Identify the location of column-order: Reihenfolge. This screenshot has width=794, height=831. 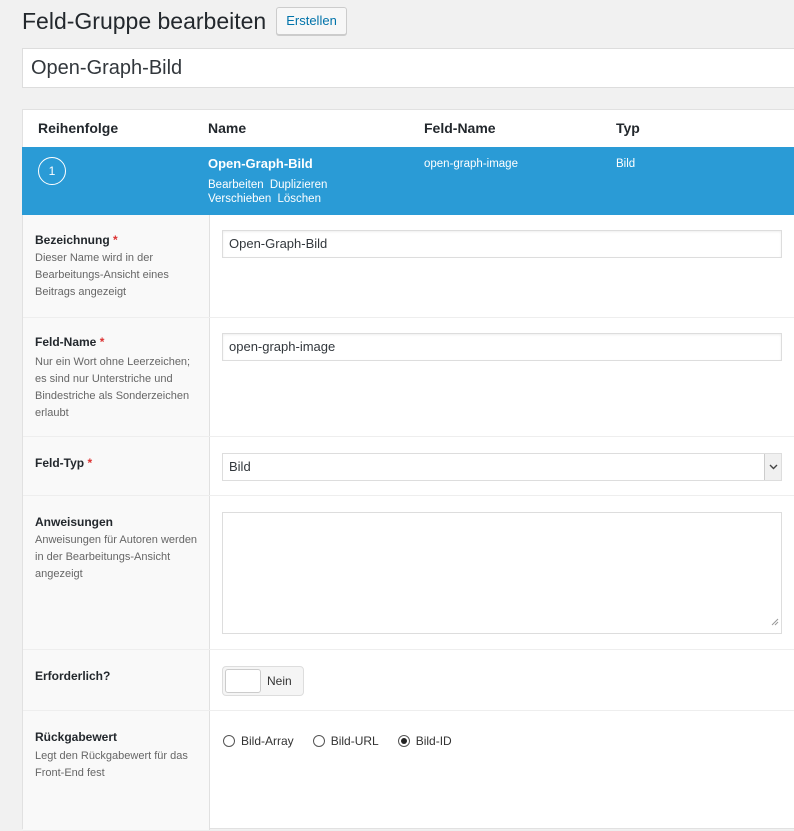
(78, 128).